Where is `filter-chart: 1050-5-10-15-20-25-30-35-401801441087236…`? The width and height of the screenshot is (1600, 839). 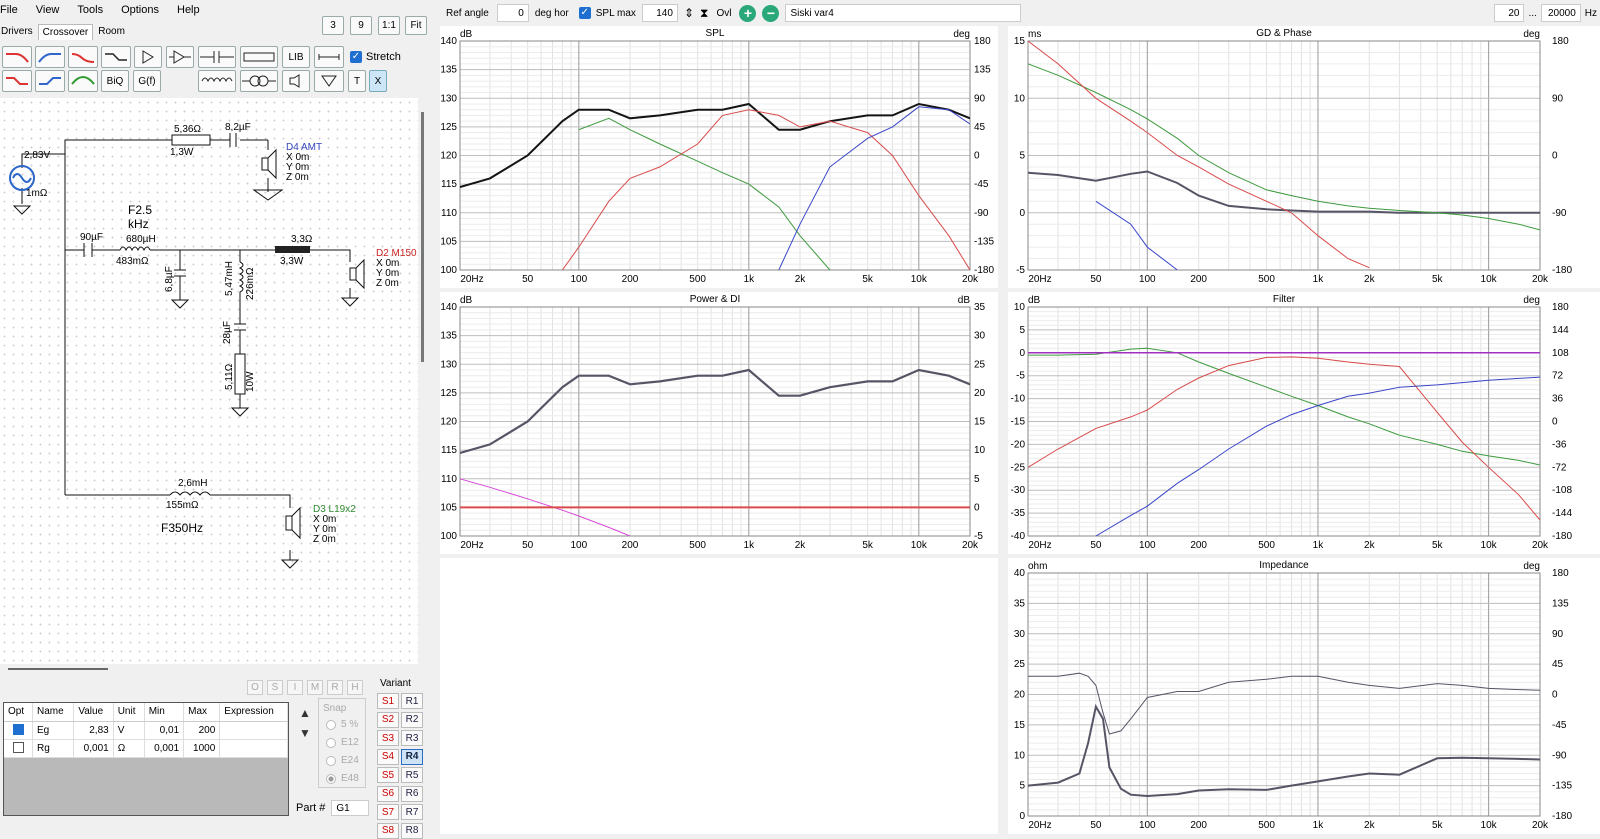
filter-chart: 1050-5-10-15-20-25-30-35-401801441087236… is located at coordinates (1304, 423).